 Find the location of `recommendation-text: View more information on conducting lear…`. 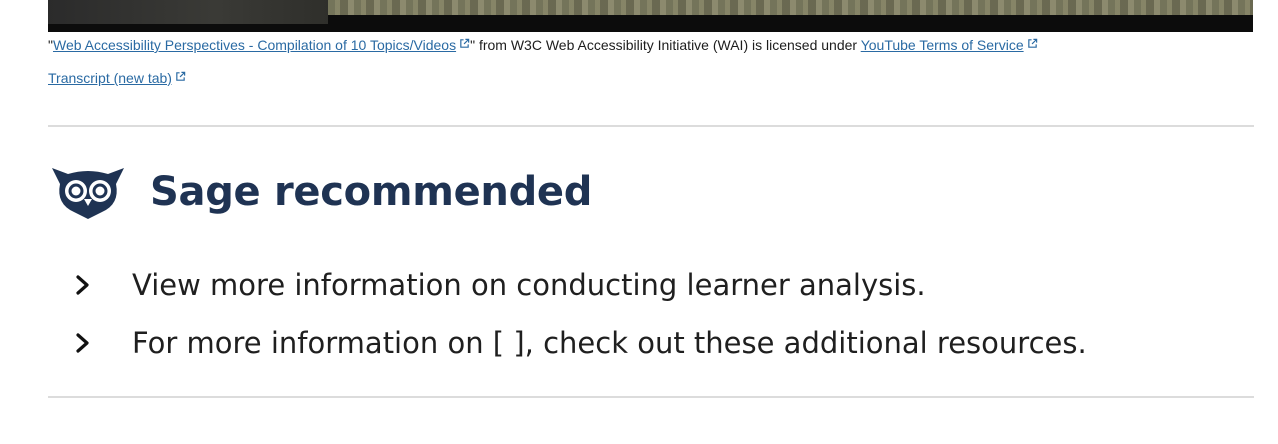

recommendation-text: View more information on conducting lear… is located at coordinates (529, 285).